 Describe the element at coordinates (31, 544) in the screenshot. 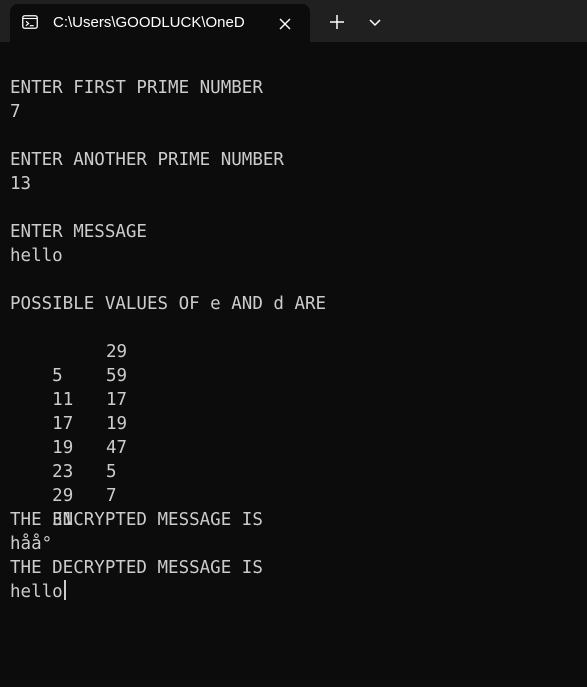

I see `encrypted-message: håå°` at that location.